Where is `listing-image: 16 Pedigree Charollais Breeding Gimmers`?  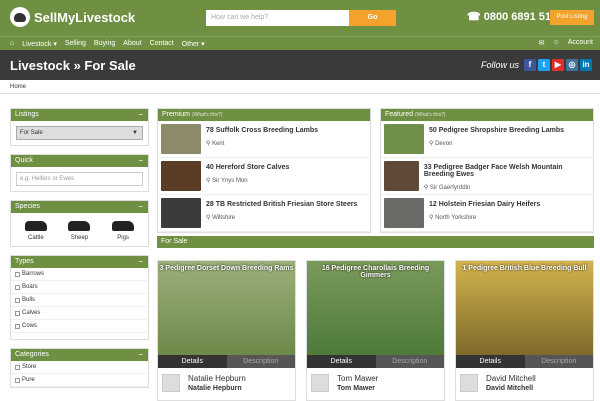
listing-image: 16 Pedigree Charollais Breeding Gimmers is located at coordinates (375, 308).